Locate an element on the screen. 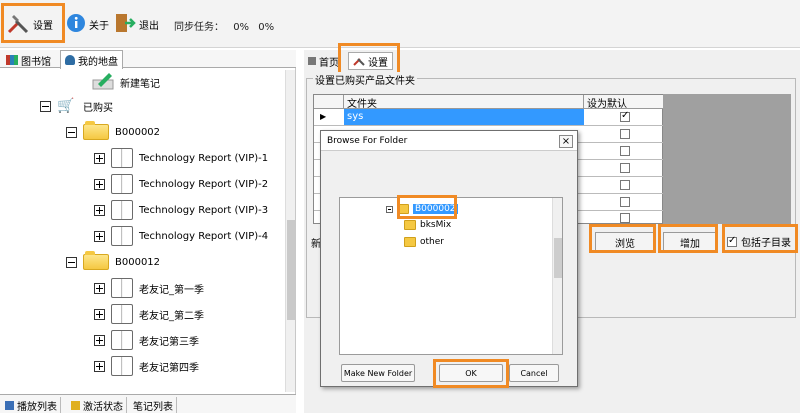 The width and height of the screenshot is (800, 413). tree-item-book: Technology Report (VIP)-1 is located at coordinates (181, 158).